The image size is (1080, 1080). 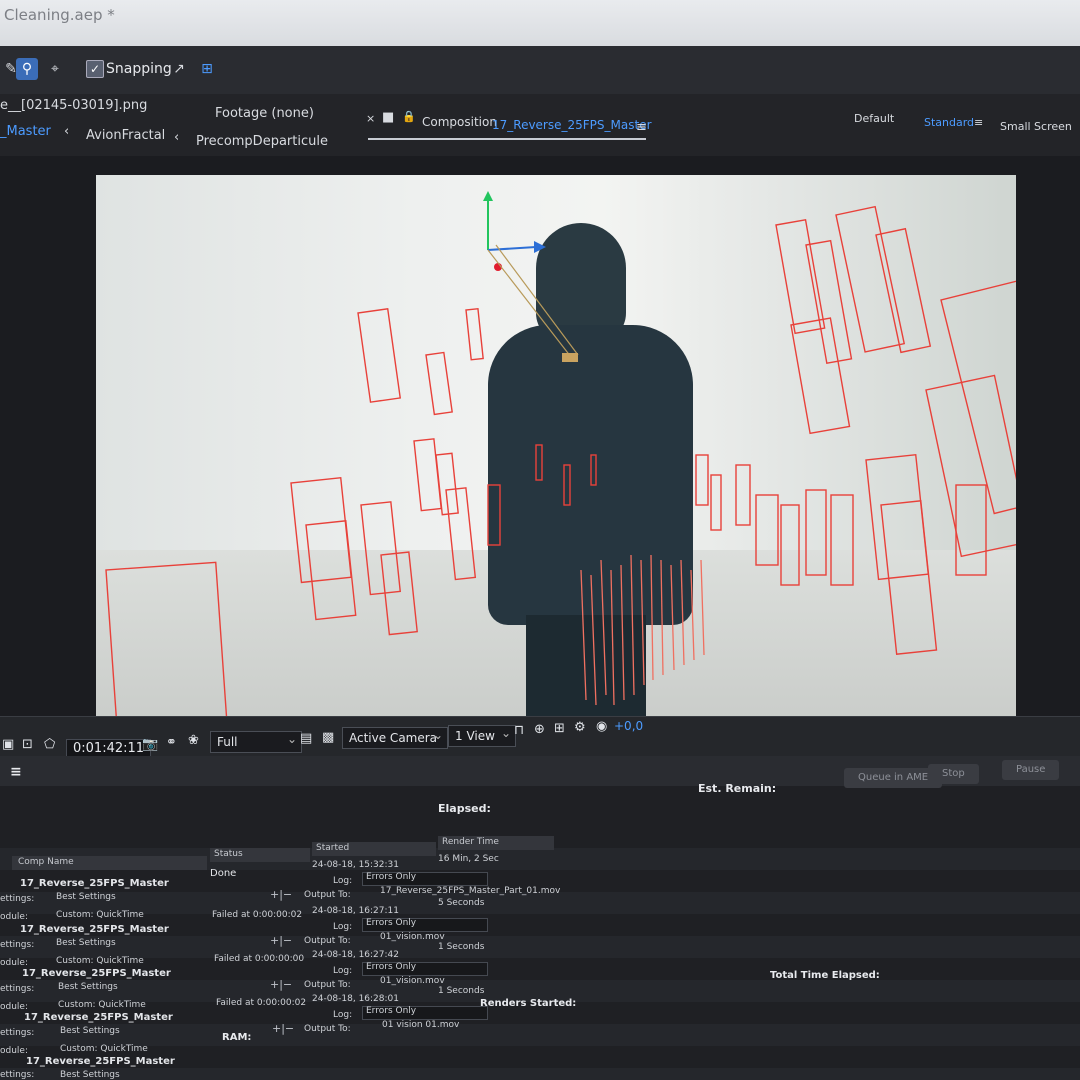 What do you see at coordinates (94, 883) in the screenshot?
I see `item-1-comp-name: 17_Reverse_25FPS_Master` at bounding box center [94, 883].